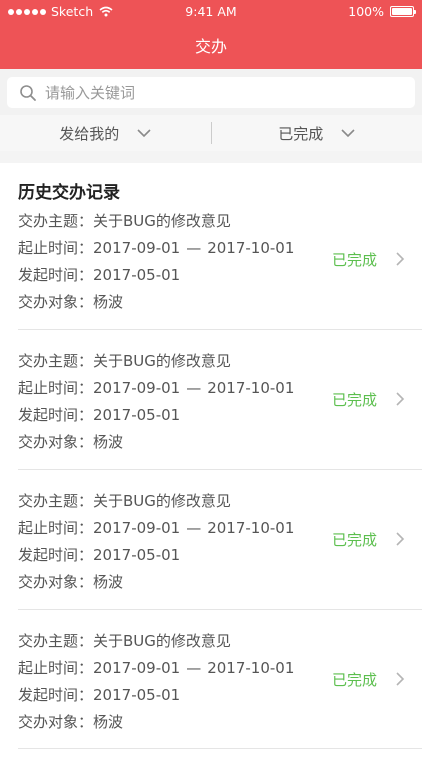  Describe the element at coordinates (366, 11) in the screenshot. I see `battery-percent: 100%` at that location.